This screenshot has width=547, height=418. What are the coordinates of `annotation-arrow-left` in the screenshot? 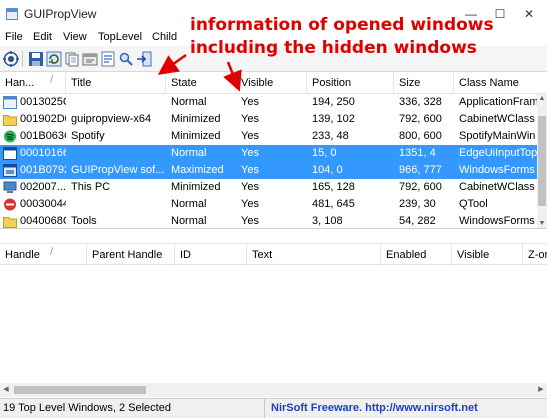 It's located at (172, 64).